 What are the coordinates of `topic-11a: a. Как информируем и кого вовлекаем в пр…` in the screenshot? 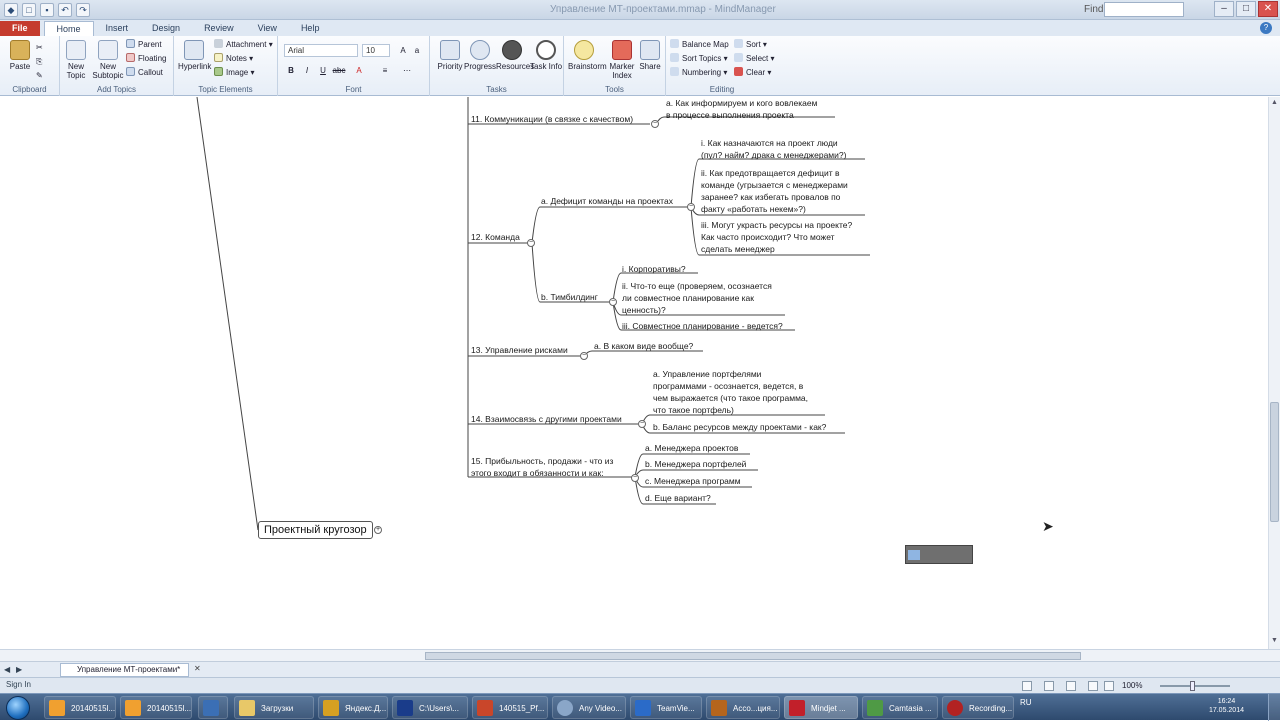 It's located at (741, 109).